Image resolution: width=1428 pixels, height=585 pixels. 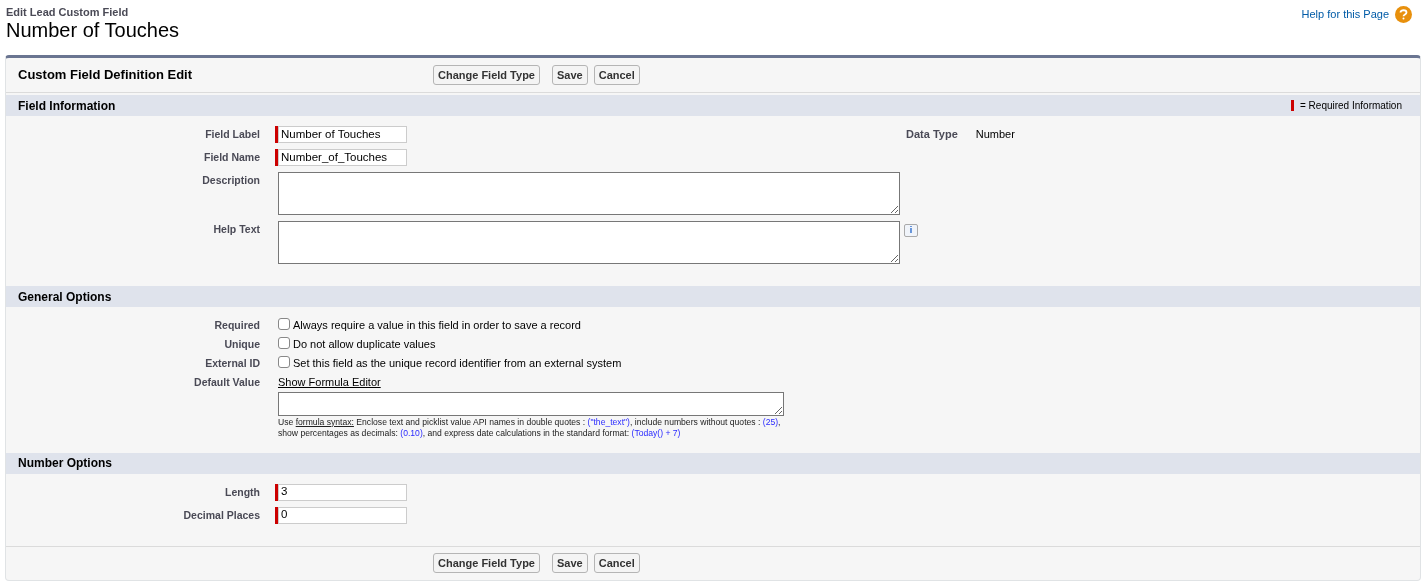 I want to click on help-link: Help for this Page, so click(x=1345, y=14).